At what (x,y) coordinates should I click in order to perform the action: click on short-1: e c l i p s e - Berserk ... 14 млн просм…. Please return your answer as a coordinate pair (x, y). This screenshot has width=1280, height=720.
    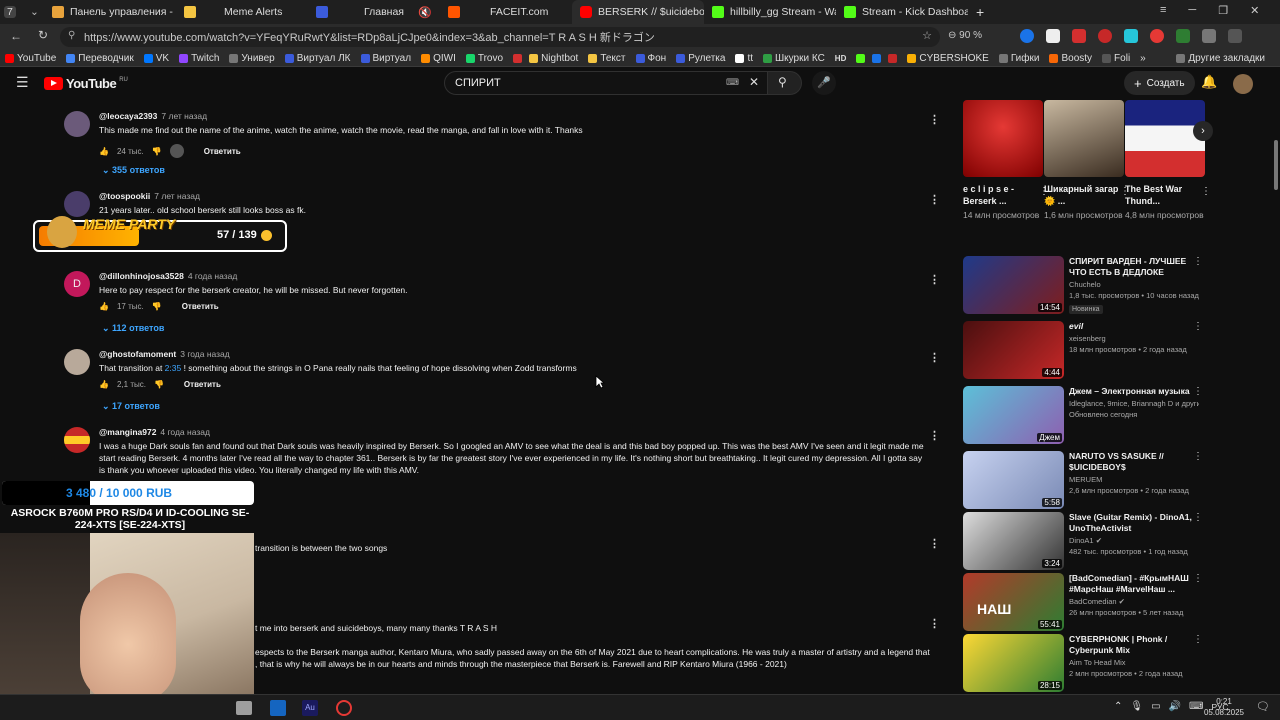
    Looking at the image, I should click on (1006, 160).